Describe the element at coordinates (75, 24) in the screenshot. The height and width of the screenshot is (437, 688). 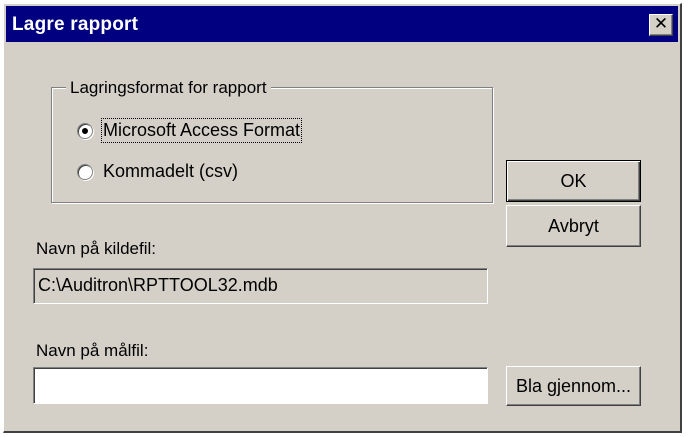
I see `dialog-title: Lagre rapport` at that location.